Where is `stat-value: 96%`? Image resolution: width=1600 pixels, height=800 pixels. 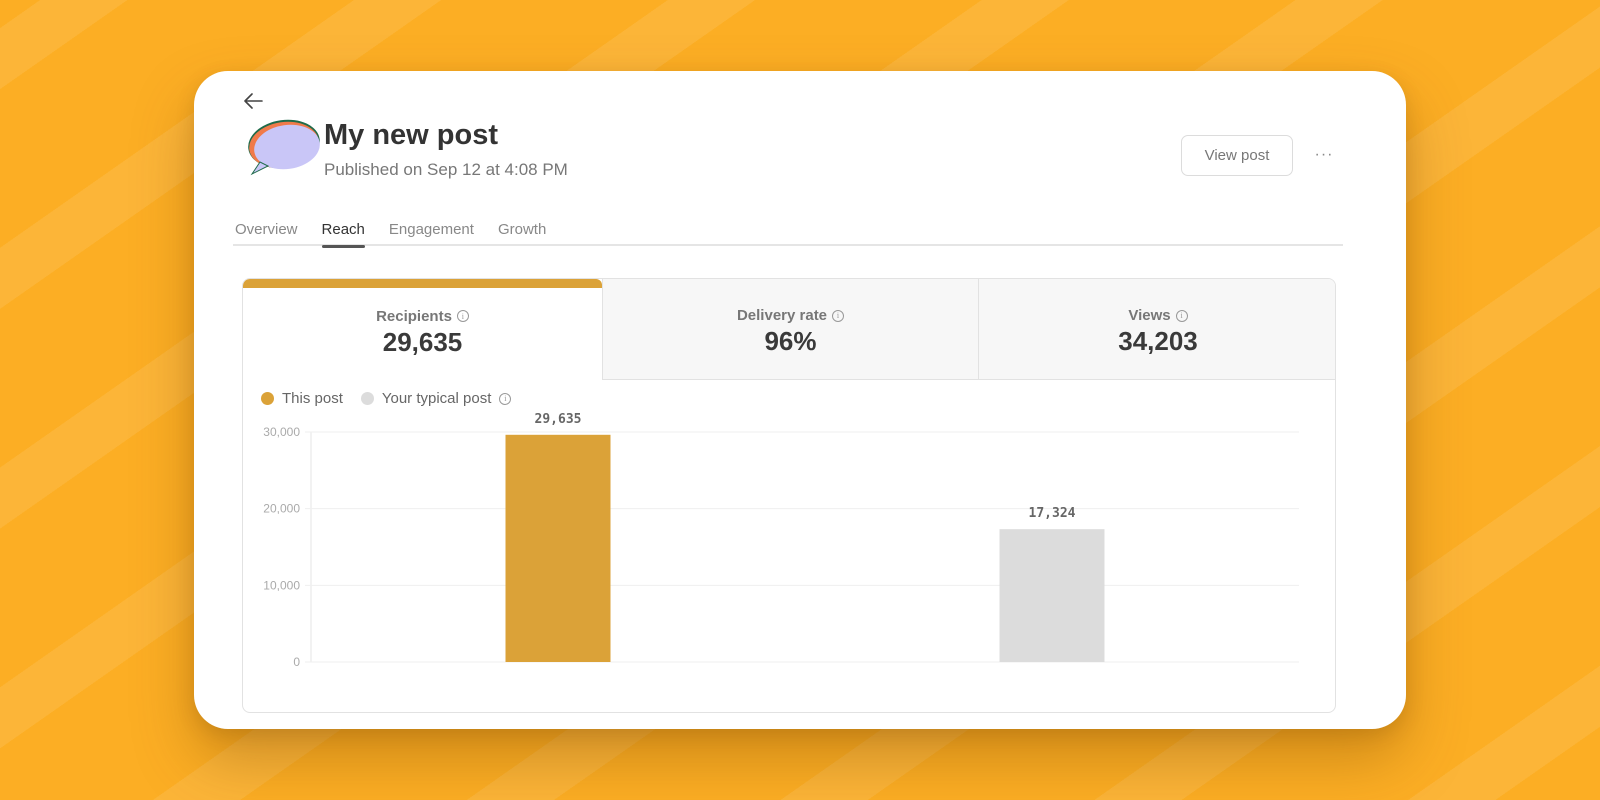 stat-value: 96% is located at coordinates (790, 341).